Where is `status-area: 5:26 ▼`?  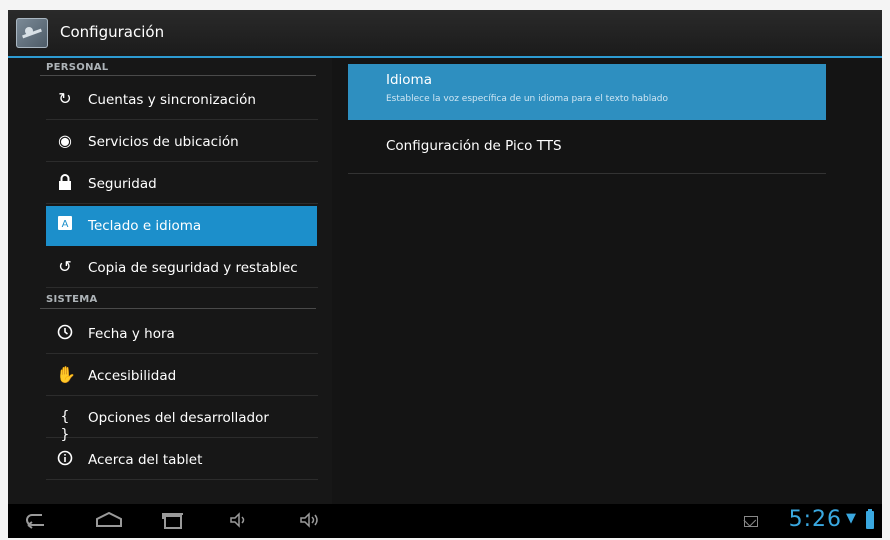 status-area: 5:26 ▼ is located at coordinates (801, 521).